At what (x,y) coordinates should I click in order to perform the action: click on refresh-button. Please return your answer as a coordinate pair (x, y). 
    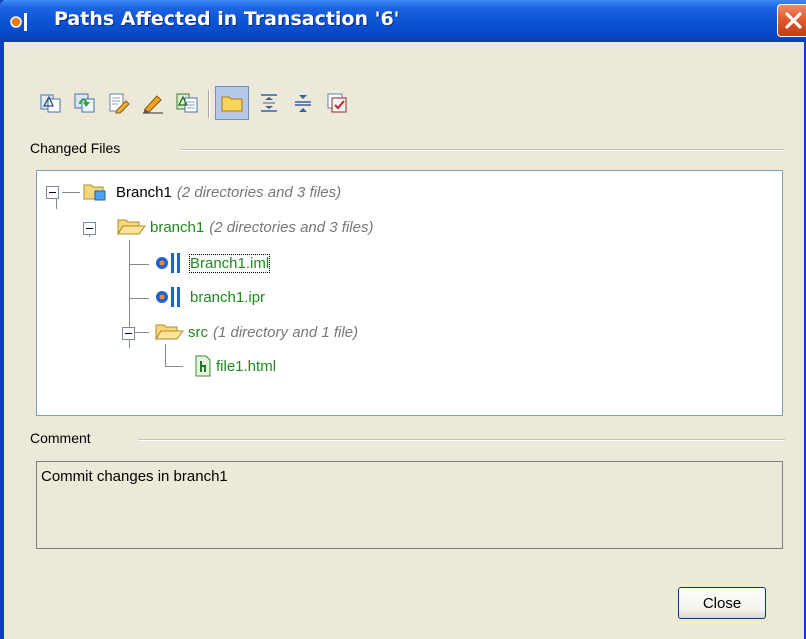
    Looking at the image, I should click on (85, 103).